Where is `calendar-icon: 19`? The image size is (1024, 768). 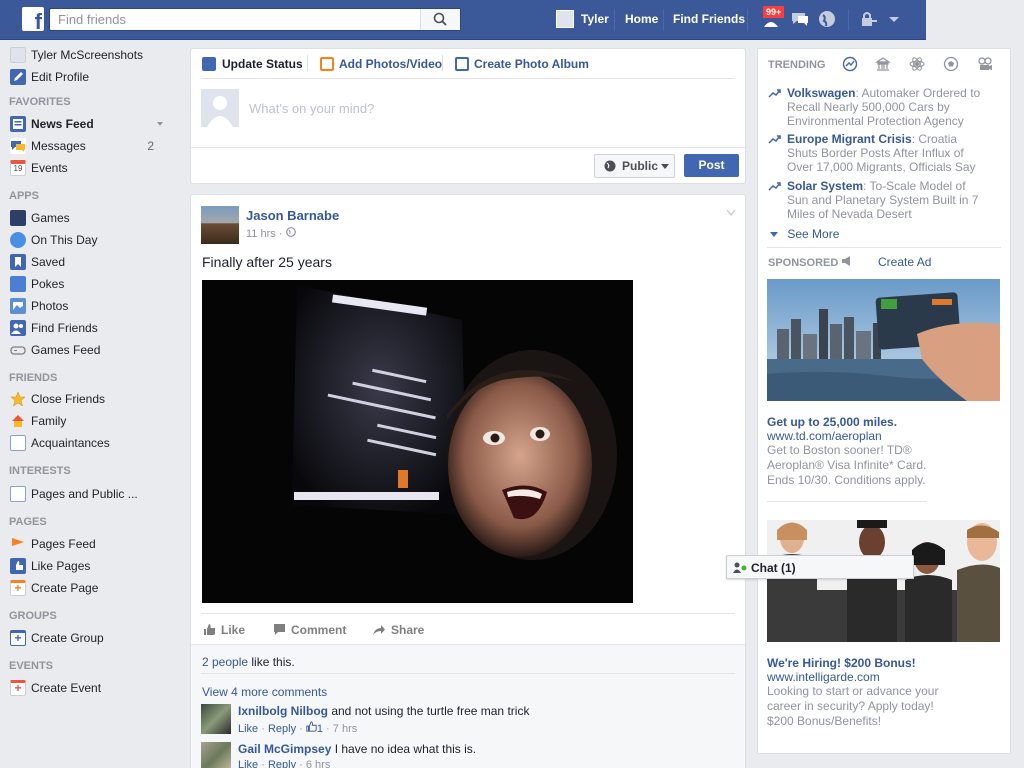 calendar-icon: 19 is located at coordinates (18, 168).